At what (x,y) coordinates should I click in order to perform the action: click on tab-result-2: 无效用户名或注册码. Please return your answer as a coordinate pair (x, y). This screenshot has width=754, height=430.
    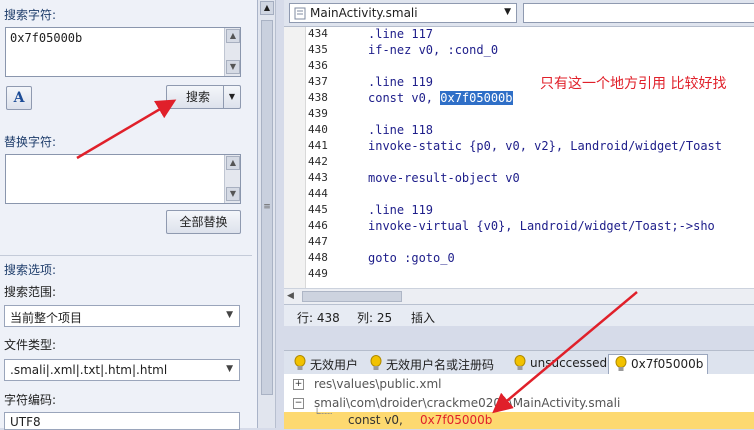
    Looking at the image, I should click on (431, 364).